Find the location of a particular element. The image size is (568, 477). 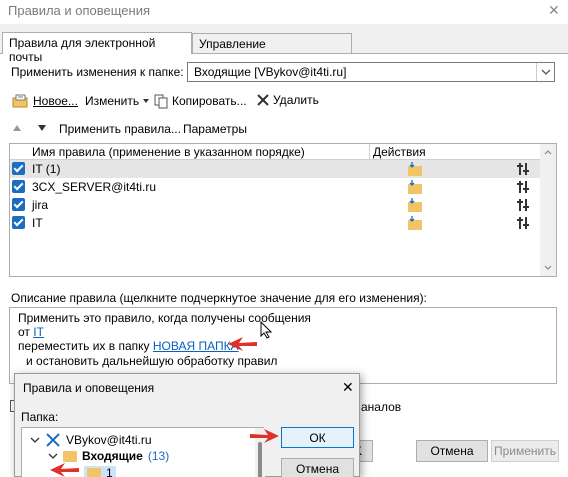

subfolder-icon is located at coordinates (94, 472).